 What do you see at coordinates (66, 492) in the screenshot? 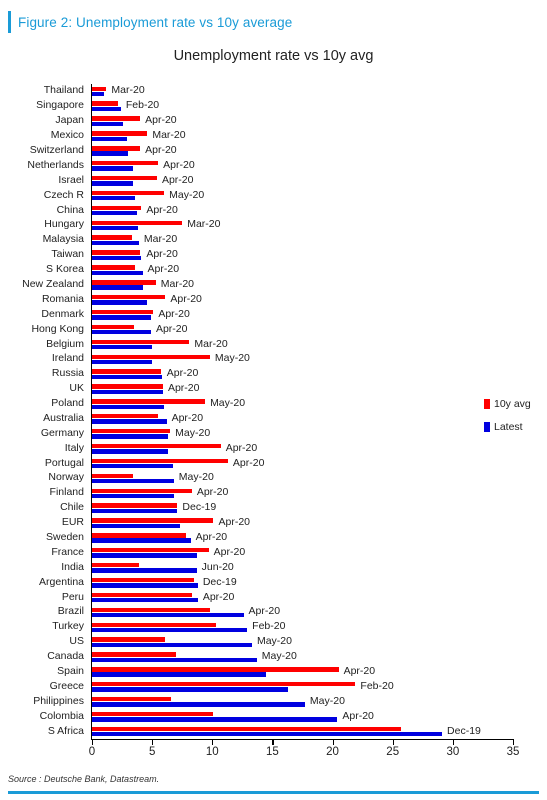
I see `category-label: Finland` at bounding box center [66, 492].